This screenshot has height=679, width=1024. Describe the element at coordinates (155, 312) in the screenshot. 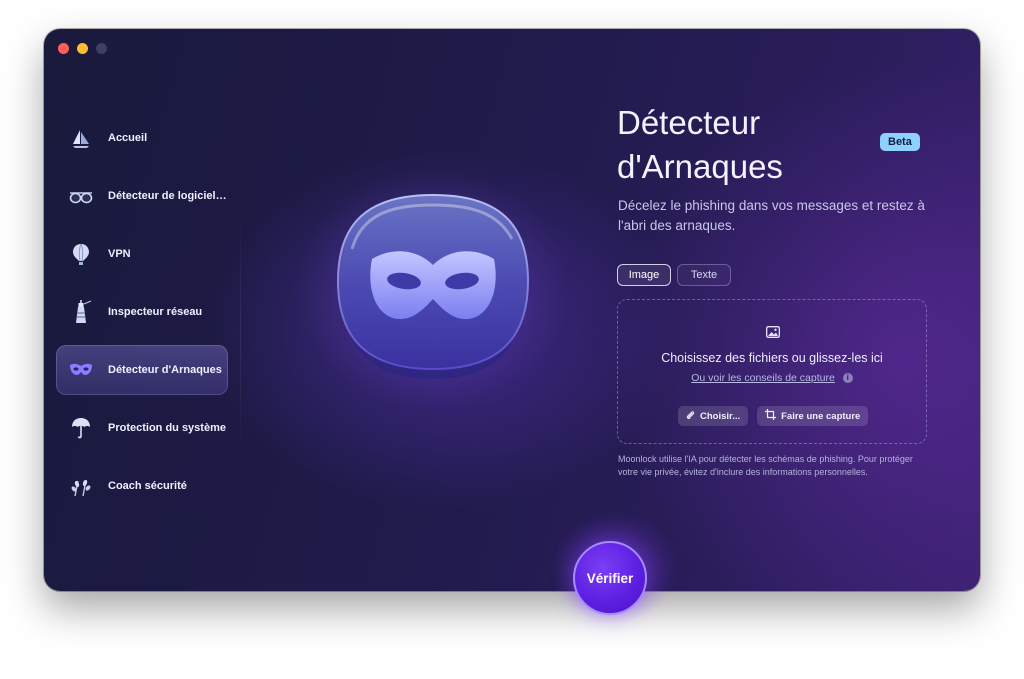

I see `sidebar-item-label: Inspecteur réseau` at that location.